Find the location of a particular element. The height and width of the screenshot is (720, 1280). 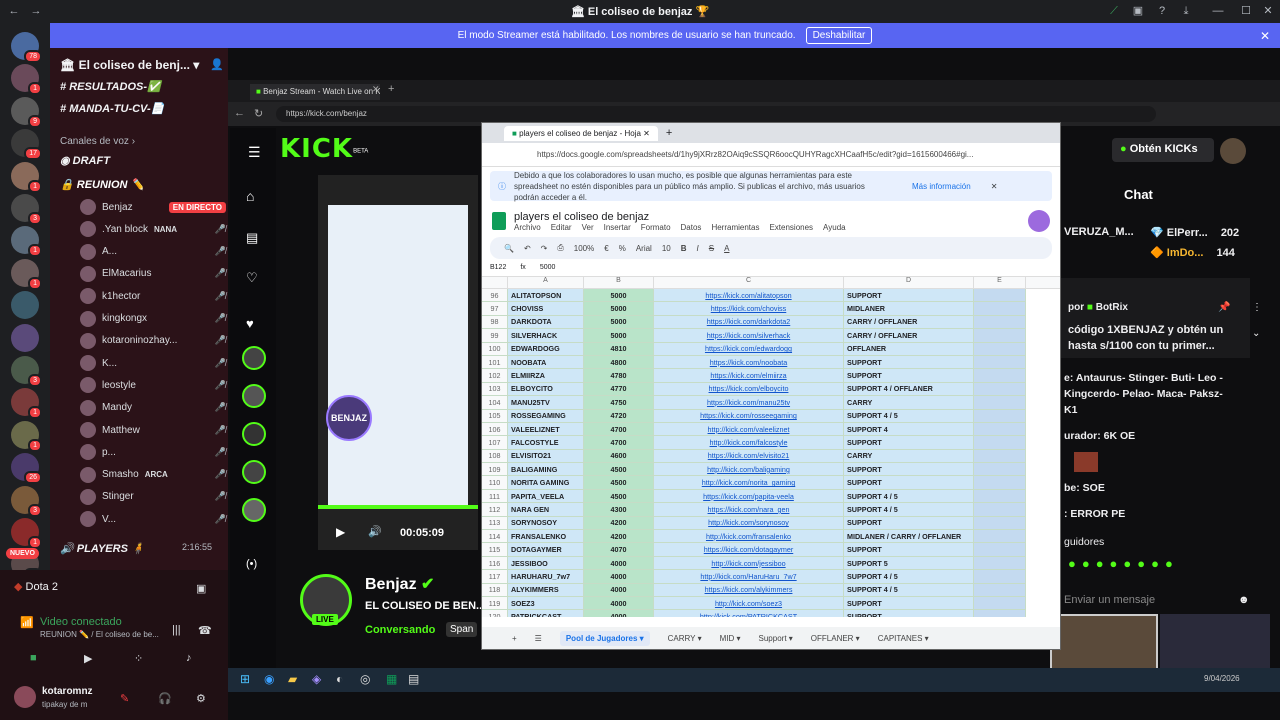

table-cell: 4070 is located at coordinates (619, 550).